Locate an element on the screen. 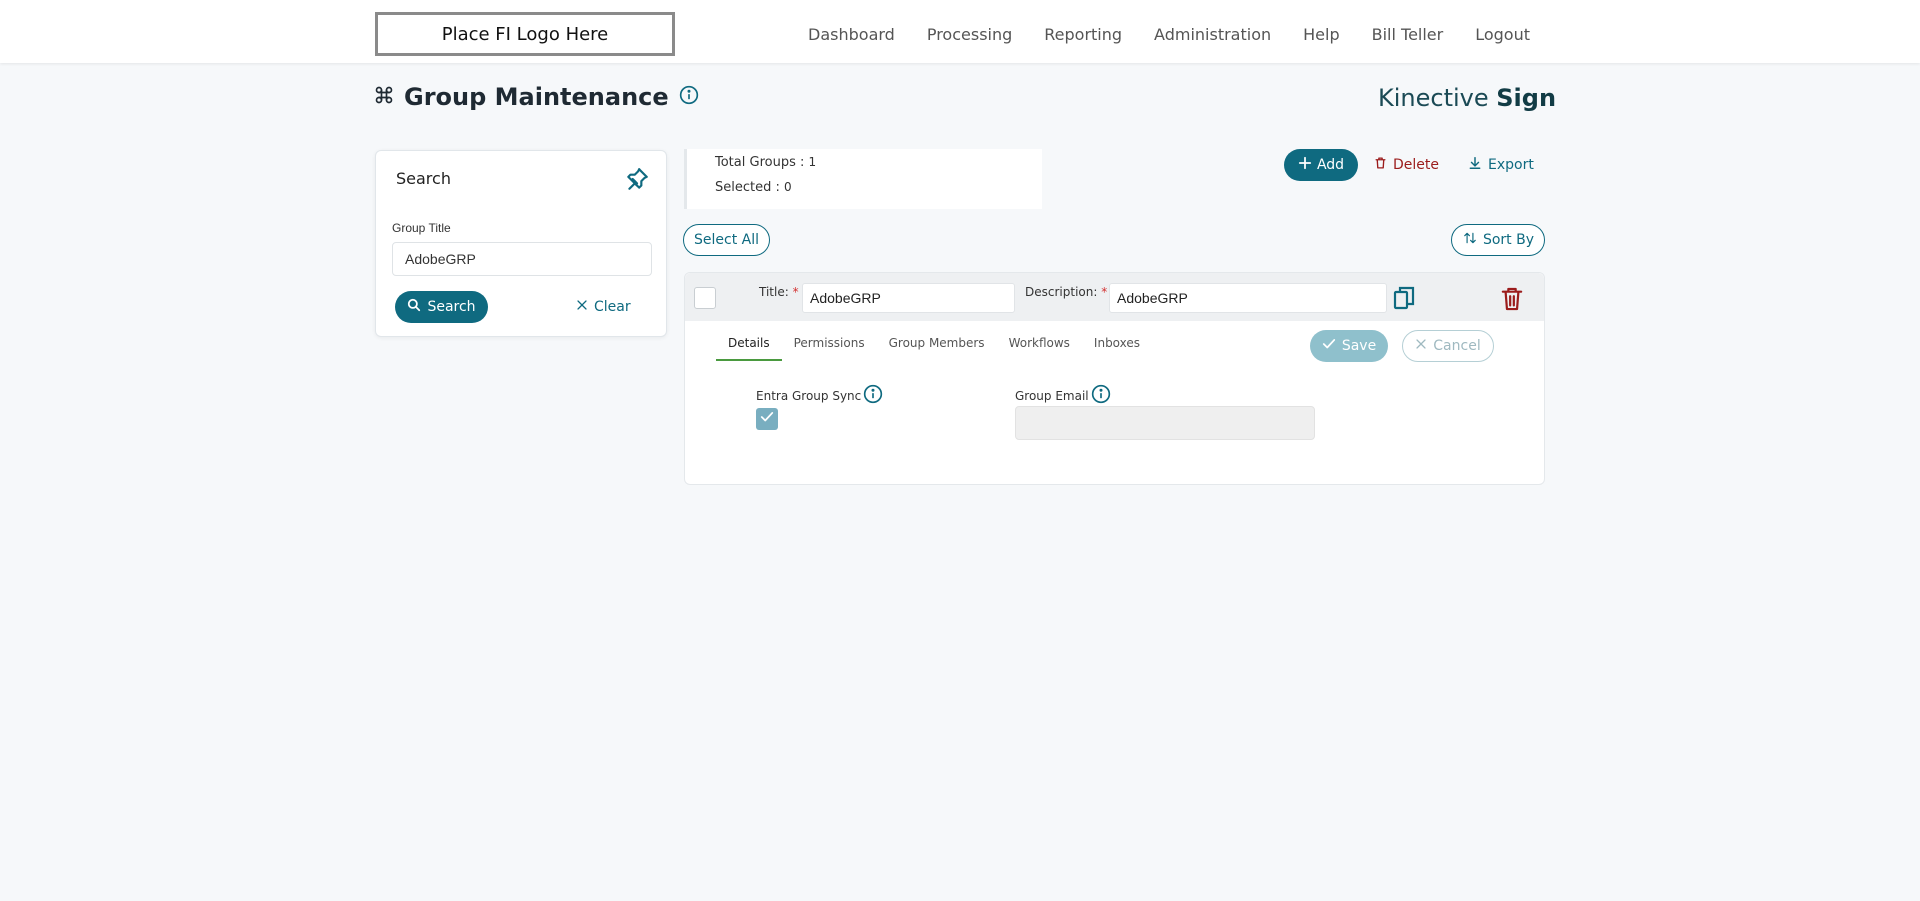  entra-sync-label-row: Entra Group Sync is located at coordinates (819, 395).